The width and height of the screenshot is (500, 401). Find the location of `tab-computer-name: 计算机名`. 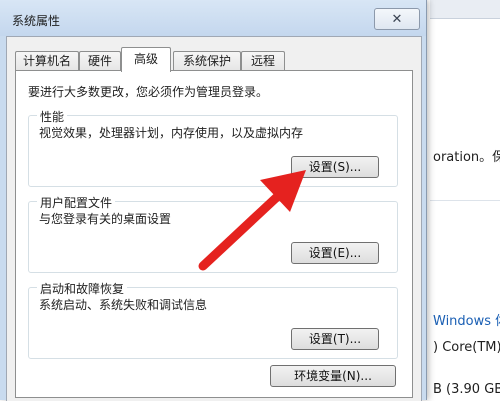

tab-computer-name: 计算机名 is located at coordinates (47, 61).